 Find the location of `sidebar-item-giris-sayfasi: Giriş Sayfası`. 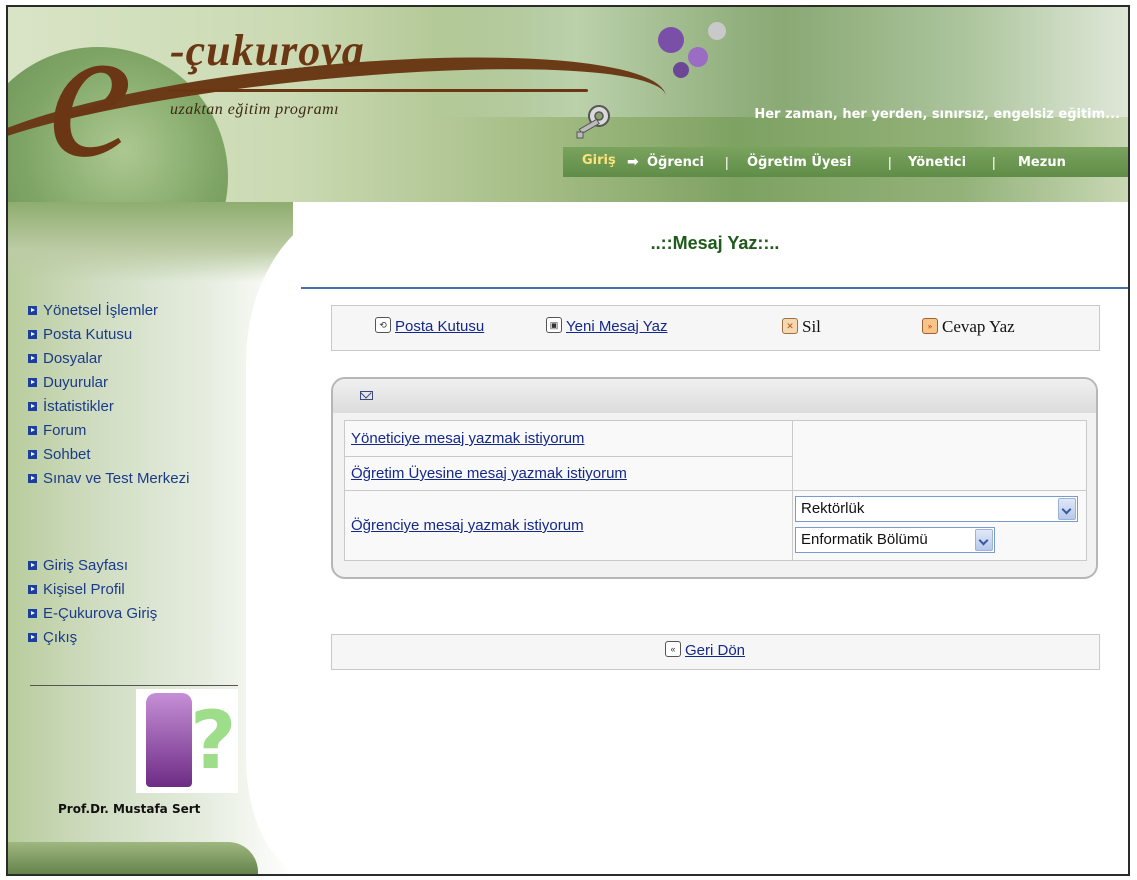

sidebar-item-giris-sayfasi: Giriş Sayfası is located at coordinates (92, 566).